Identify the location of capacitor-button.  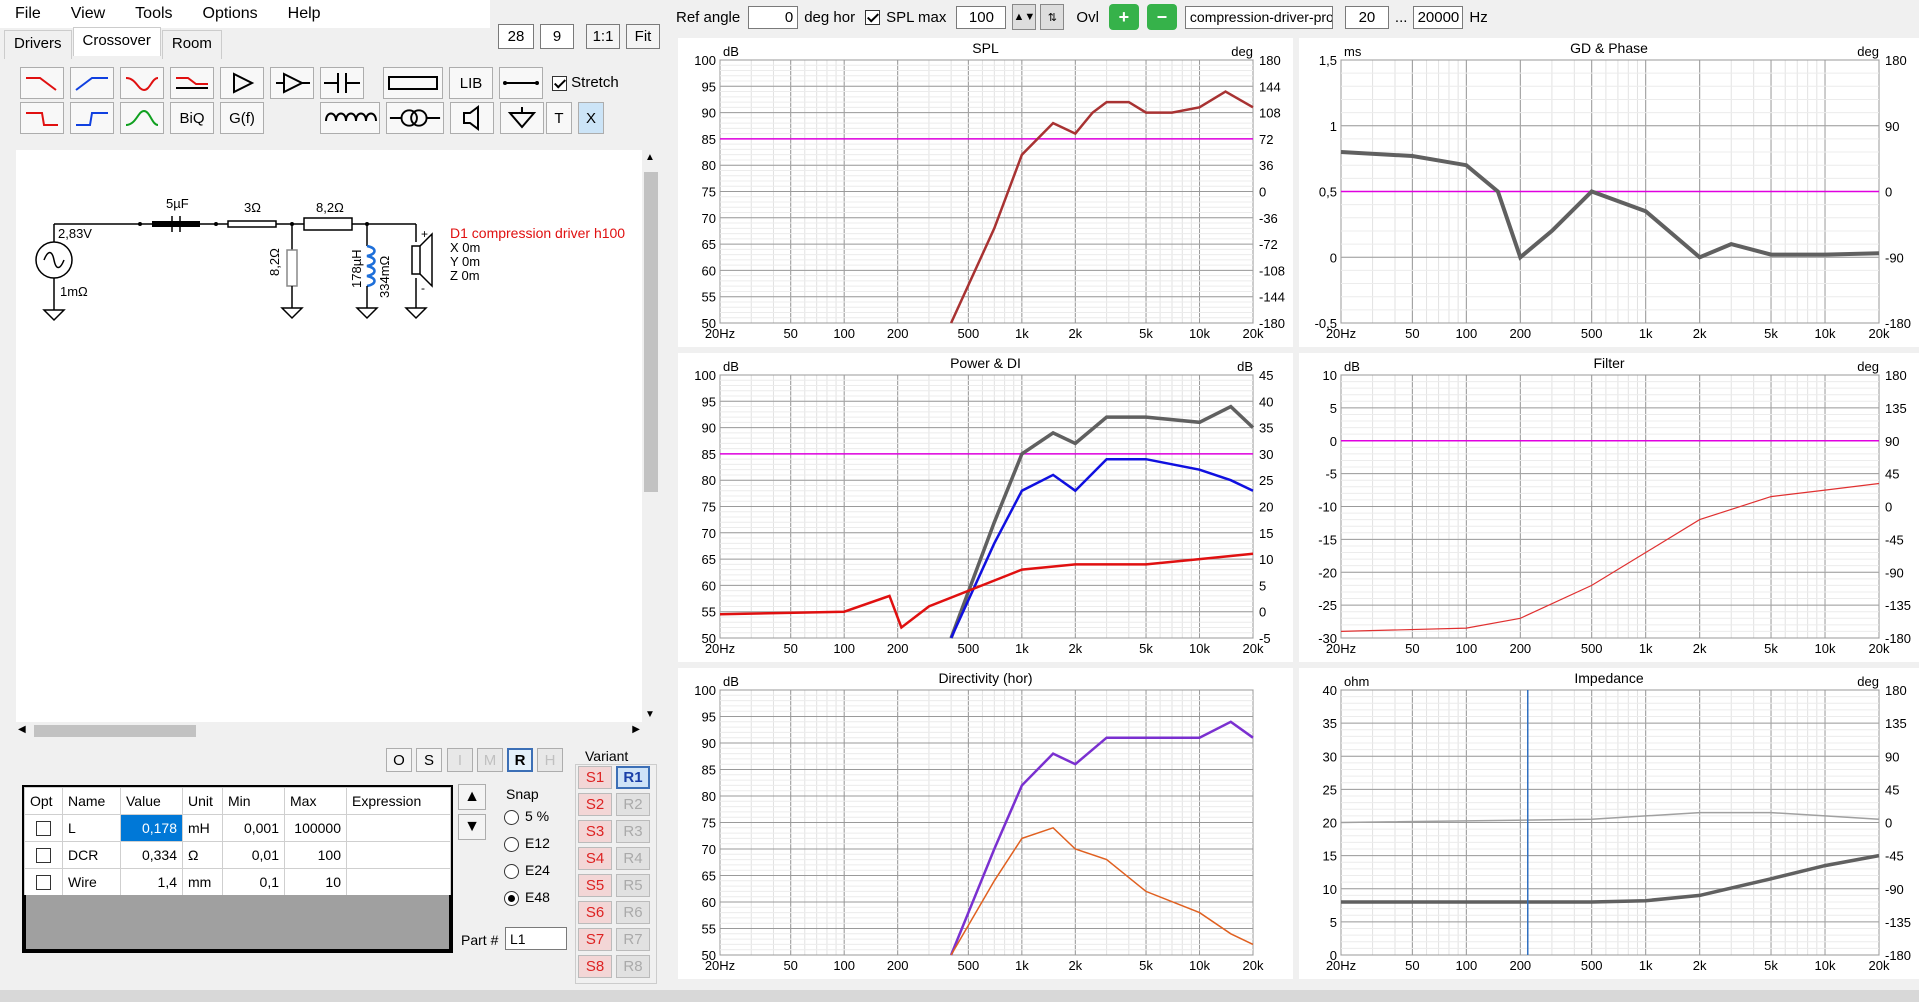
(342, 83).